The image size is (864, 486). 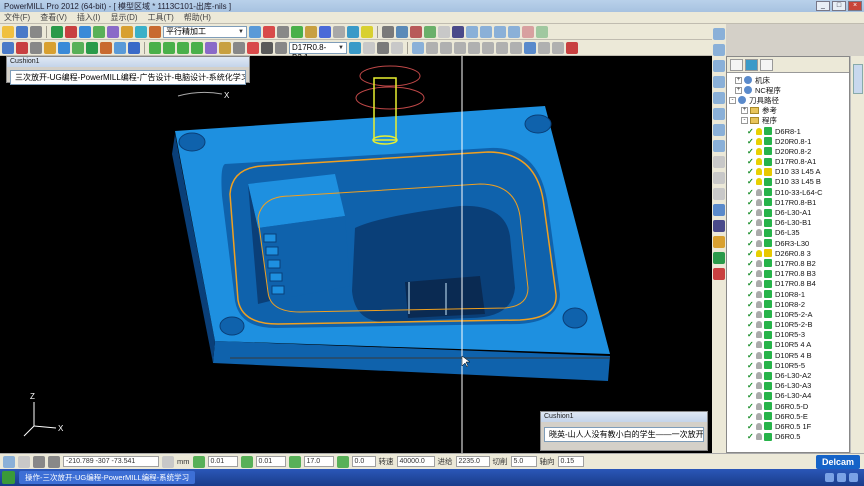 What do you see at coordinates (283, 31) in the screenshot?
I see `feature-set-icon` at bounding box center [283, 31].